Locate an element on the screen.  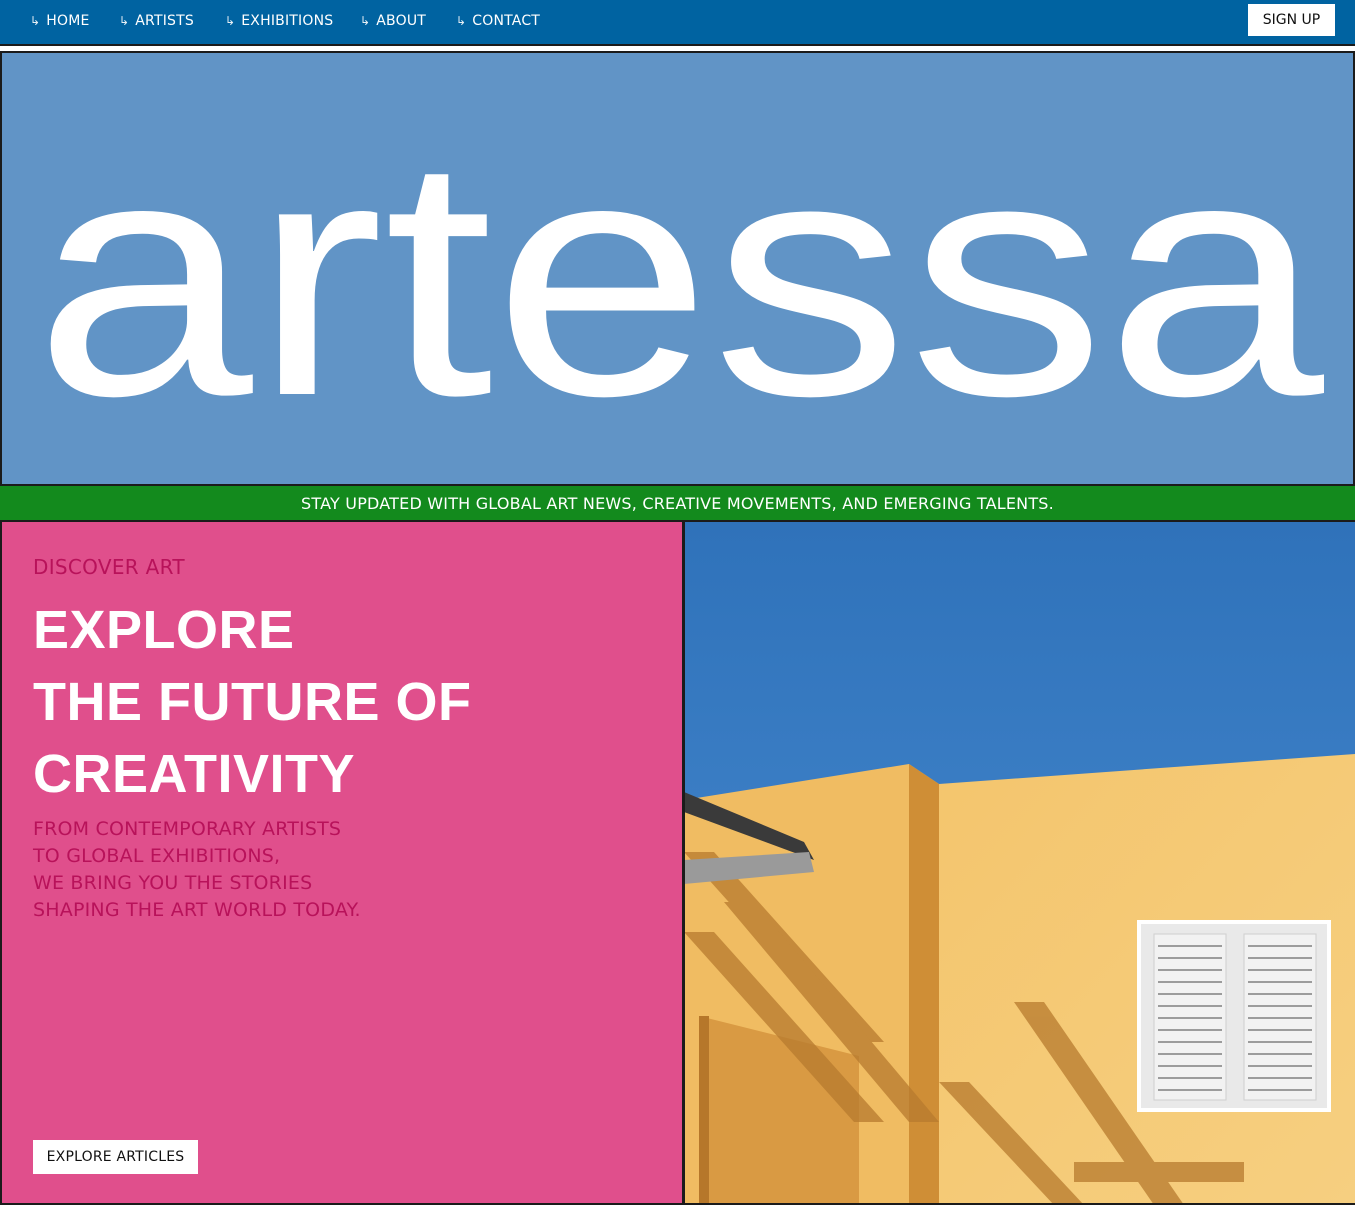
parapet is located at coordinates (704, 1109).